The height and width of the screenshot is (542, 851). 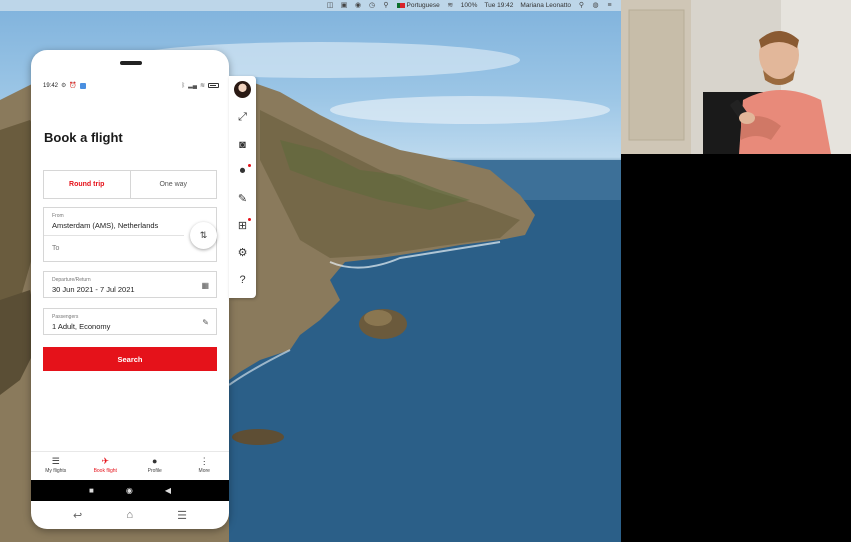 What do you see at coordinates (131, 63) in the screenshot?
I see `phone-speaker` at bounding box center [131, 63].